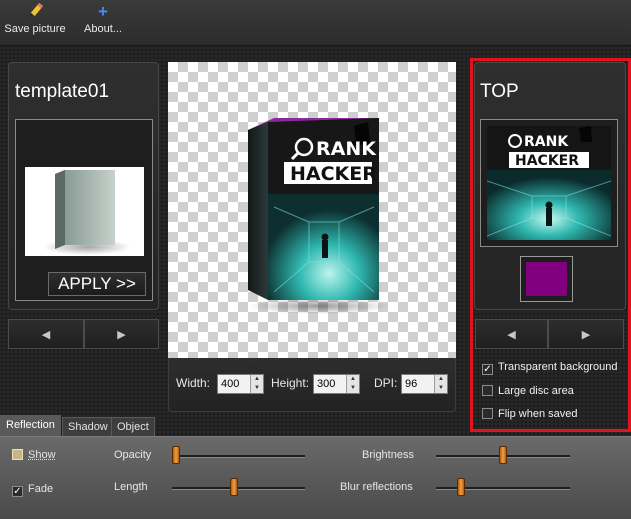  I want to click on dpi-spinner: 96 ▲ ▼, so click(424, 384).